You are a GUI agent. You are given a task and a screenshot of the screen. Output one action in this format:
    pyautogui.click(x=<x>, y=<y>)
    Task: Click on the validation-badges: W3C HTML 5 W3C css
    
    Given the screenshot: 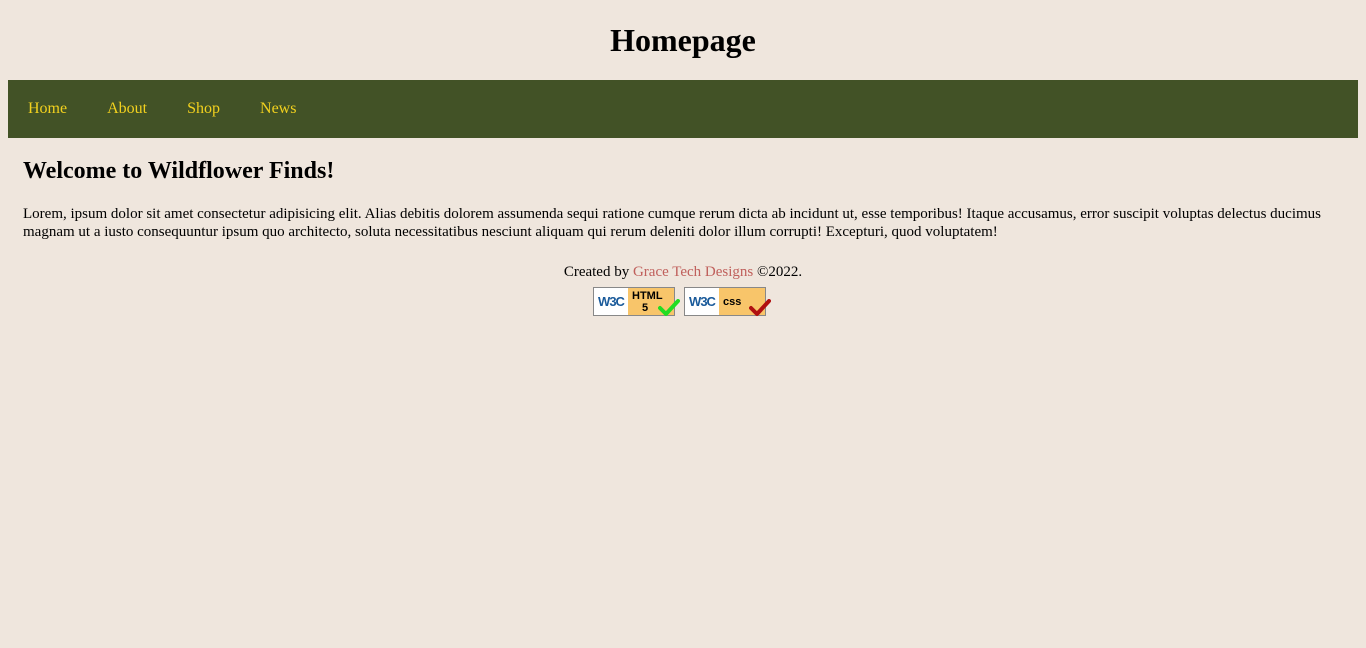 What is the action you would take?
    pyautogui.click(x=682, y=301)
    